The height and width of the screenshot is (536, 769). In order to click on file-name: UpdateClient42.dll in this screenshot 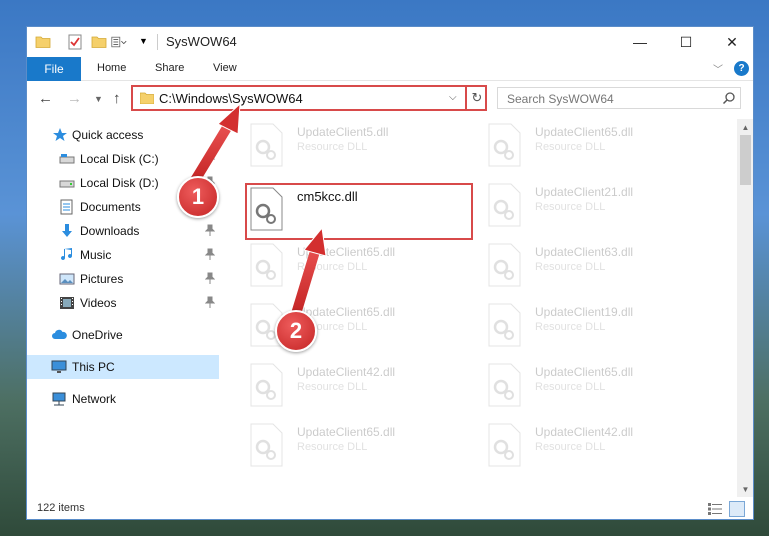, I will do `click(584, 432)`.